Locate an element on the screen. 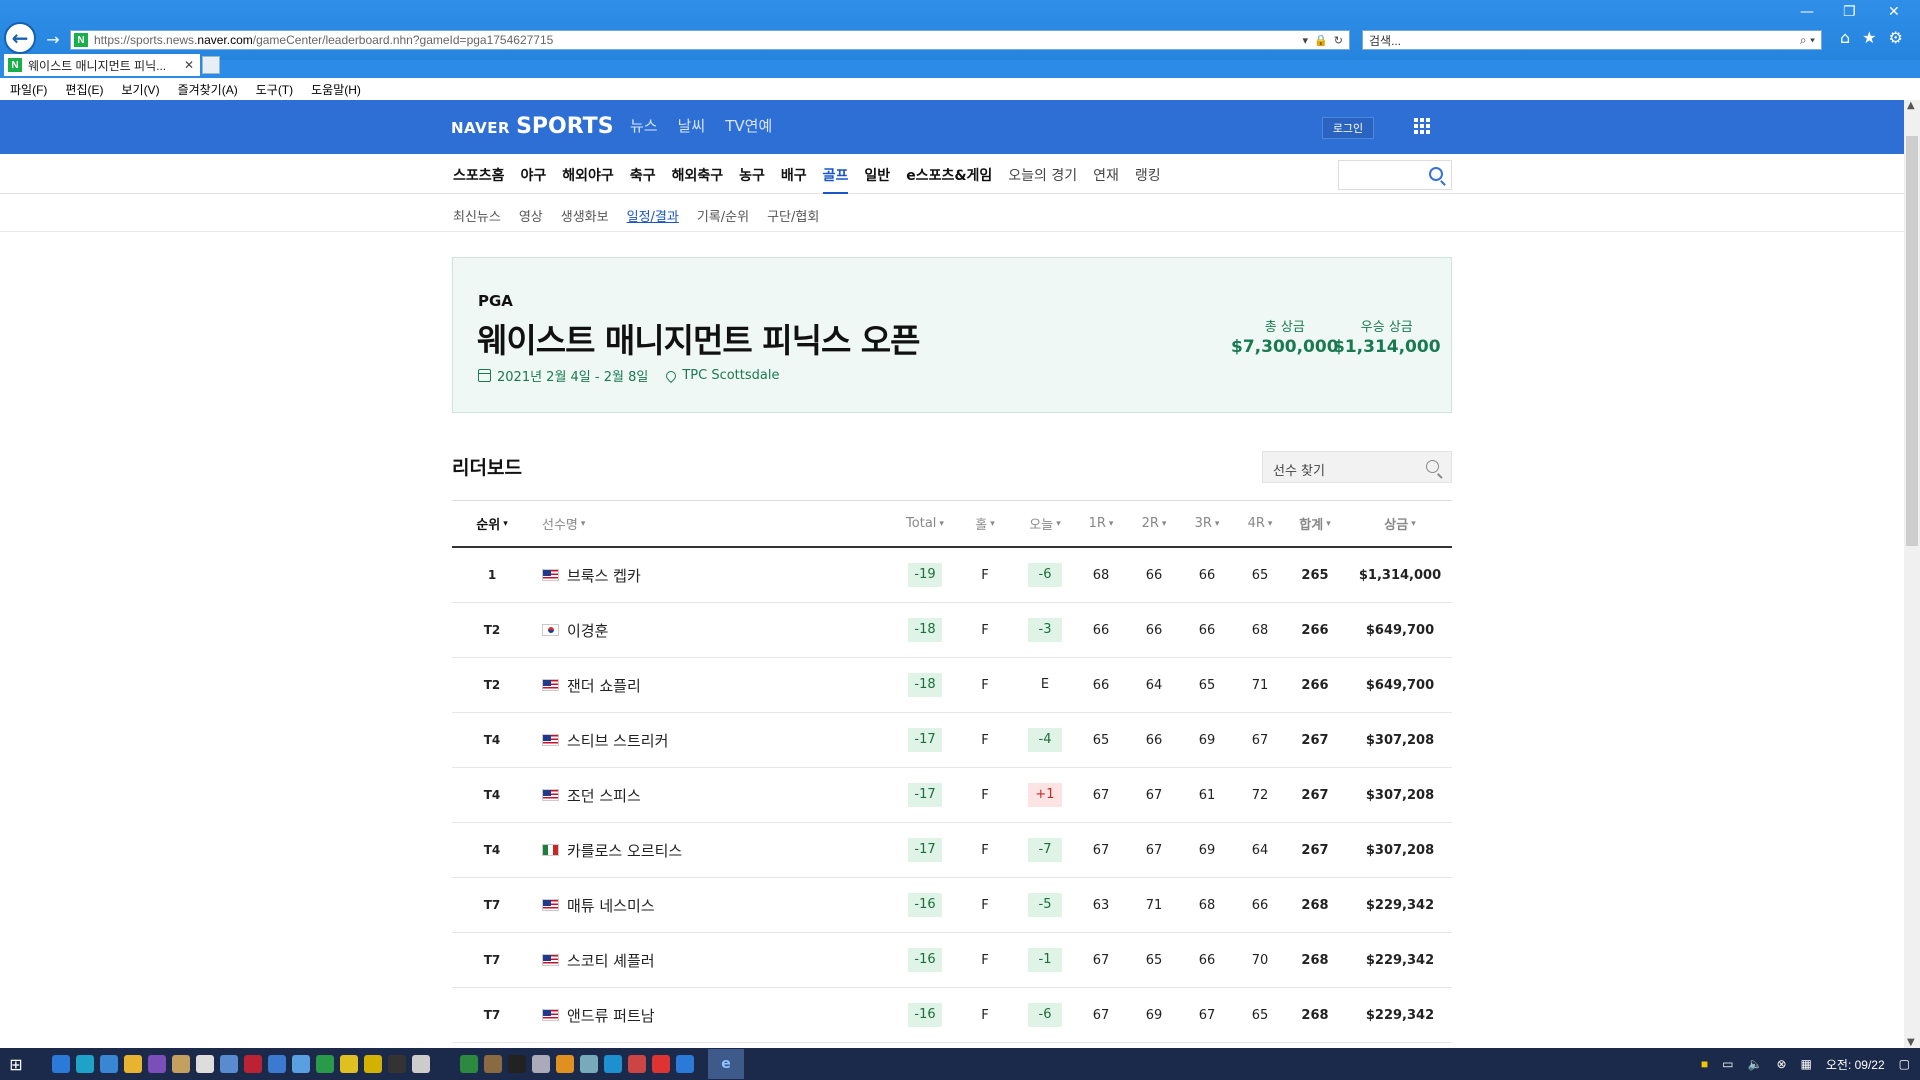  network-icon: ▭ is located at coordinates (1727, 1064).